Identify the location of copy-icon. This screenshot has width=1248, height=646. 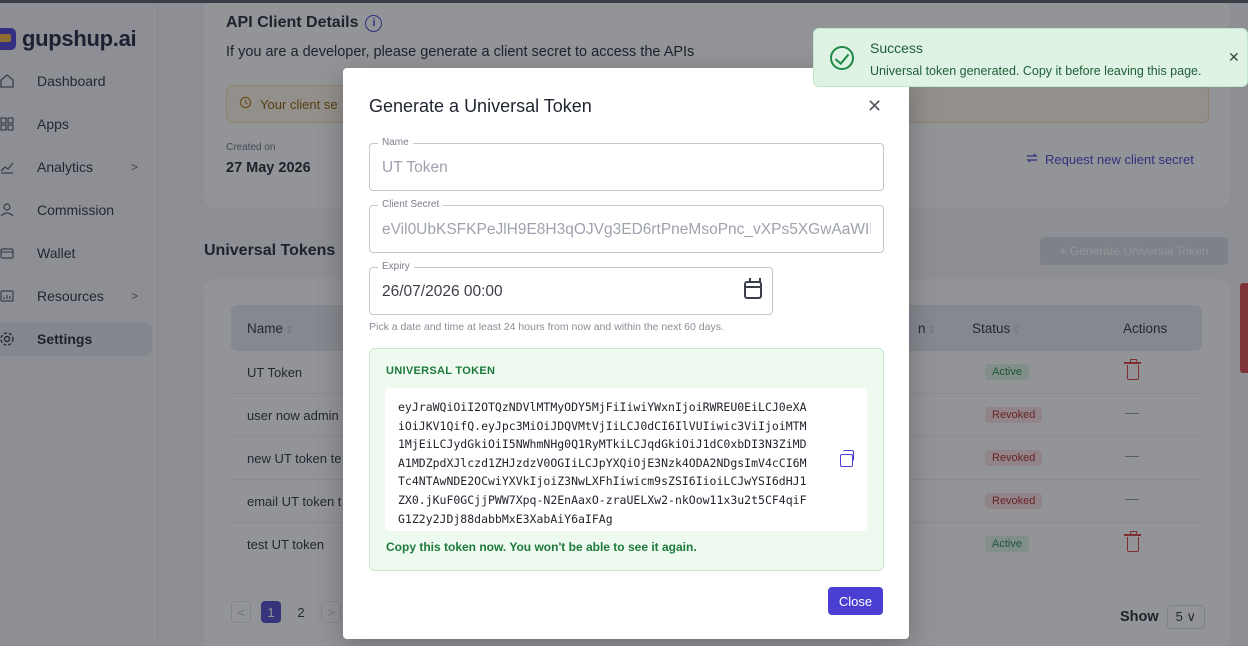
(847, 458).